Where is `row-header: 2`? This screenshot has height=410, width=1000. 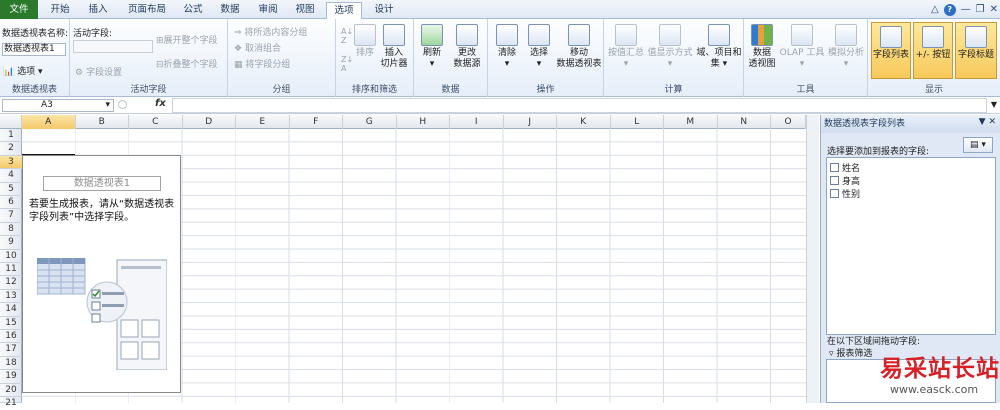 row-header: 2 is located at coordinates (11, 149).